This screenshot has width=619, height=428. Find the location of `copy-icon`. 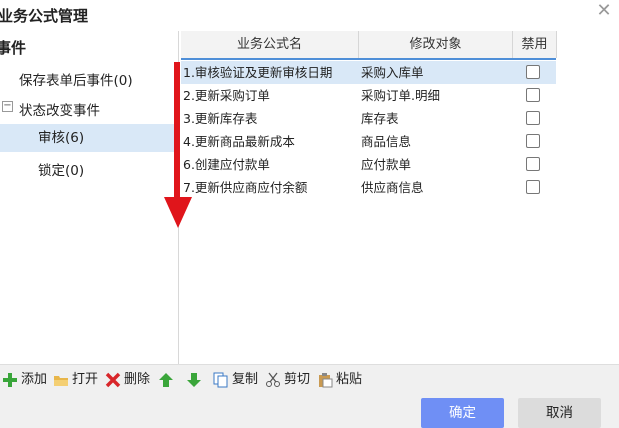

copy-icon is located at coordinates (221, 380).